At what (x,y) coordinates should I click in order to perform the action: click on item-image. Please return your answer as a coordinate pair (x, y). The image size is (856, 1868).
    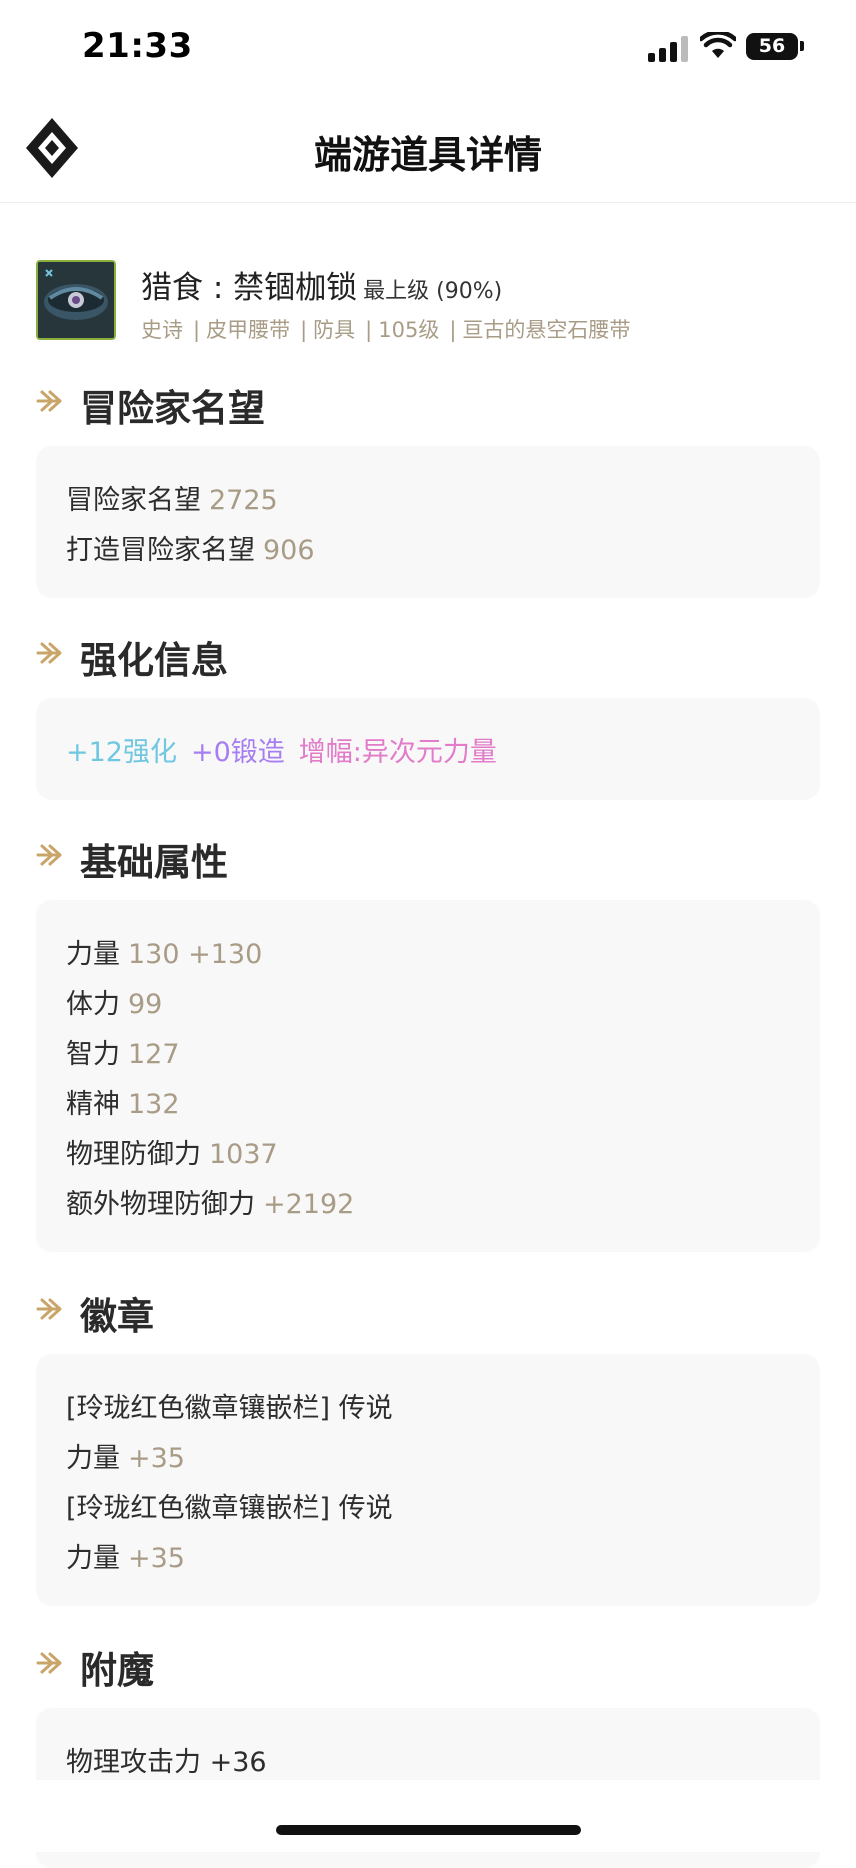
    Looking at the image, I should click on (76, 300).